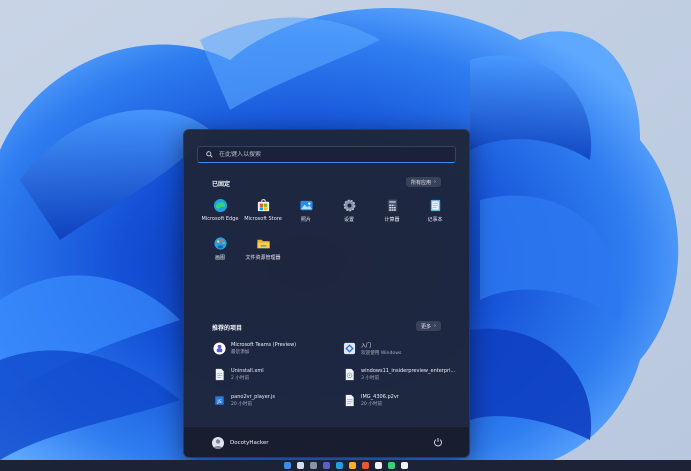  Describe the element at coordinates (349, 205) in the screenshot. I see `settings-icon` at that location.